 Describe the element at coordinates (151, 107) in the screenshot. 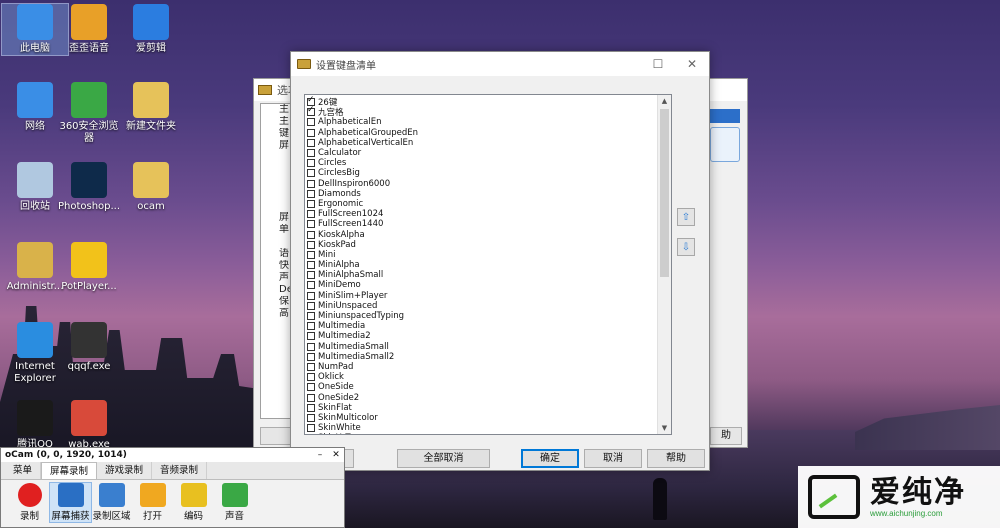

I see `desktop-icon: 新建文件夹` at that location.